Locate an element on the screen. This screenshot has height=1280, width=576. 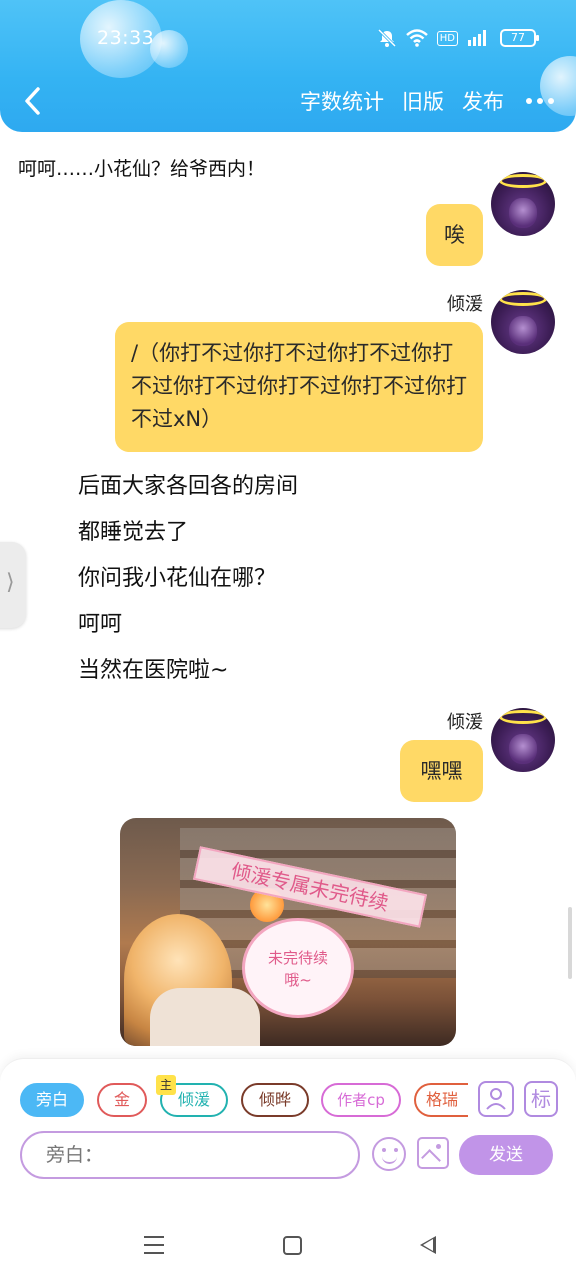
message-bubble: 嘿嘿 is located at coordinates (441, 771).